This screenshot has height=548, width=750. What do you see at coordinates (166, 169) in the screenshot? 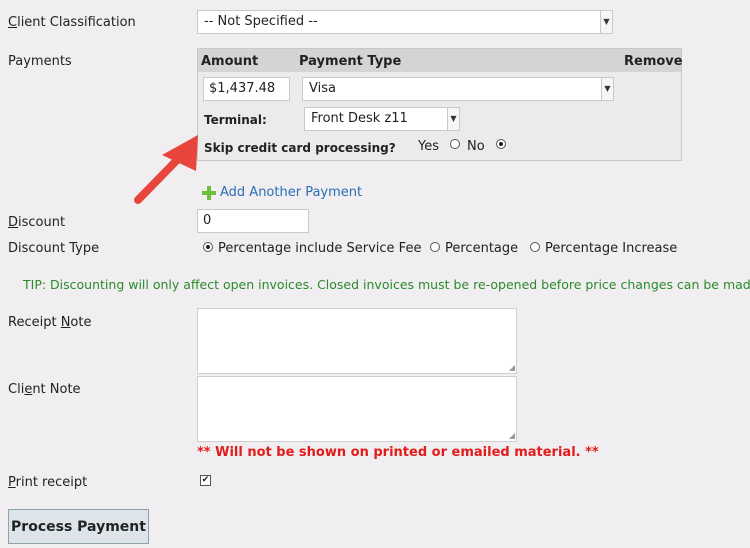
I see `arrow-annotation-icon` at bounding box center [166, 169].